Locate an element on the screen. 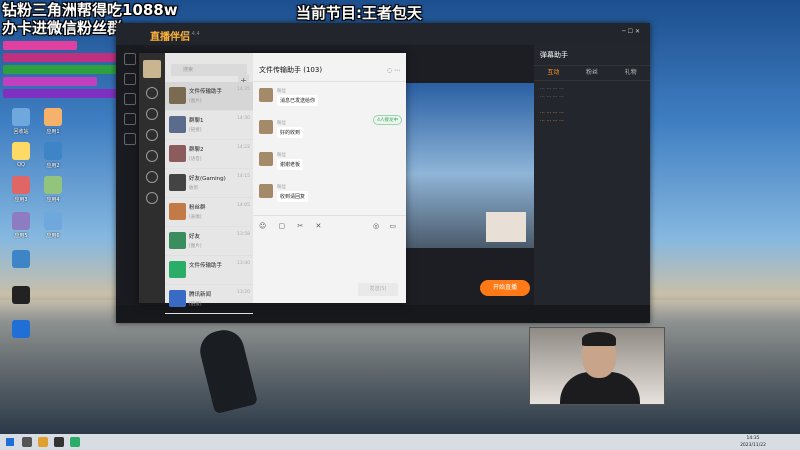  settings-icon is located at coordinates (152, 198).